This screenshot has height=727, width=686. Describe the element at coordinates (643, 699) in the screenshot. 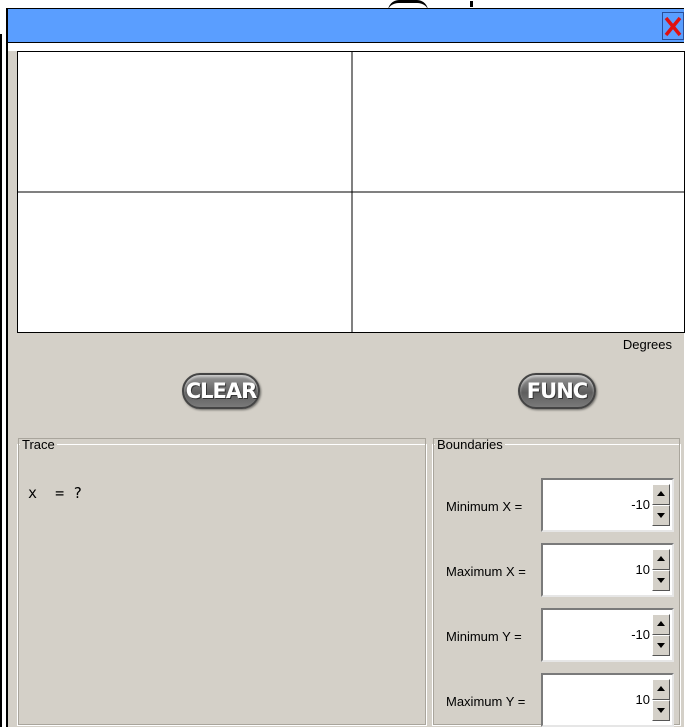

I see `max-y-value: 10` at that location.